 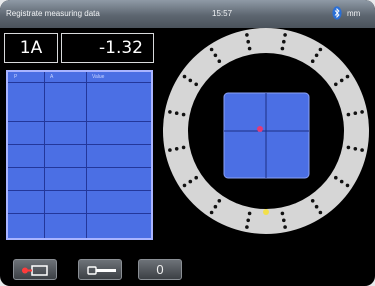 I want to click on record-icon, so click(x=35, y=270).